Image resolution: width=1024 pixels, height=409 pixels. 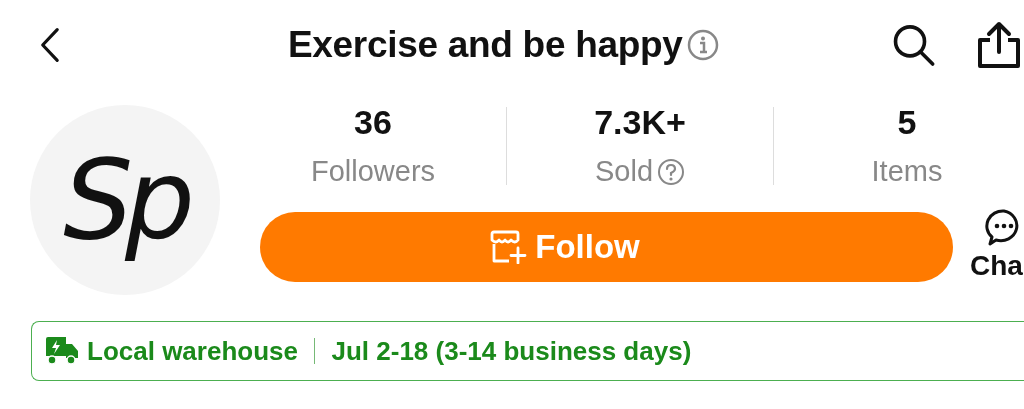 What do you see at coordinates (907, 171) in the screenshot?
I see `stat-label: Items` at bounding box center [907, 171].